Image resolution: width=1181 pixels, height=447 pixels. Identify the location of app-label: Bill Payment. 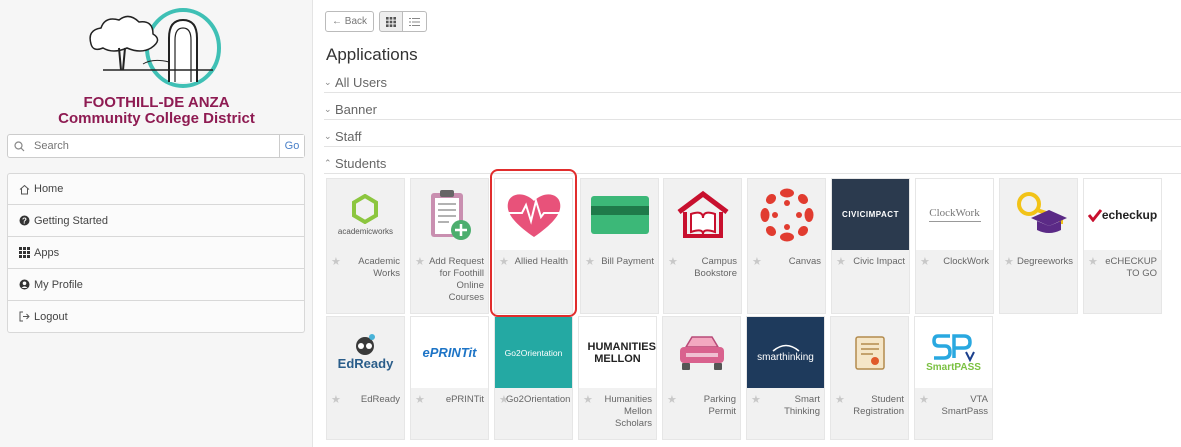
(627, 261).